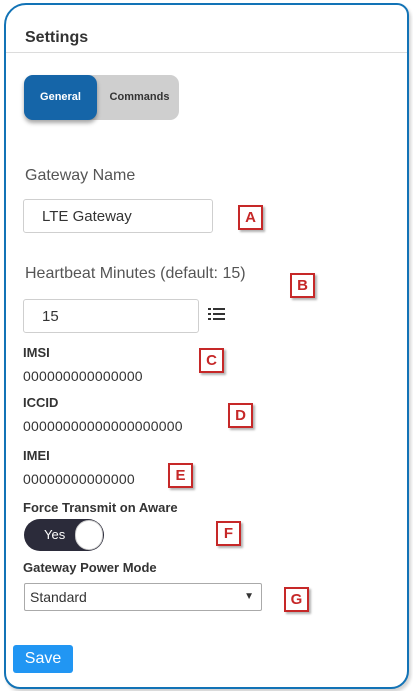 The height and width of the screenshot is (691, 413). Describe the element at coordinates (57, 37) in the screenshot. I see `page-title: Settings` at that location.